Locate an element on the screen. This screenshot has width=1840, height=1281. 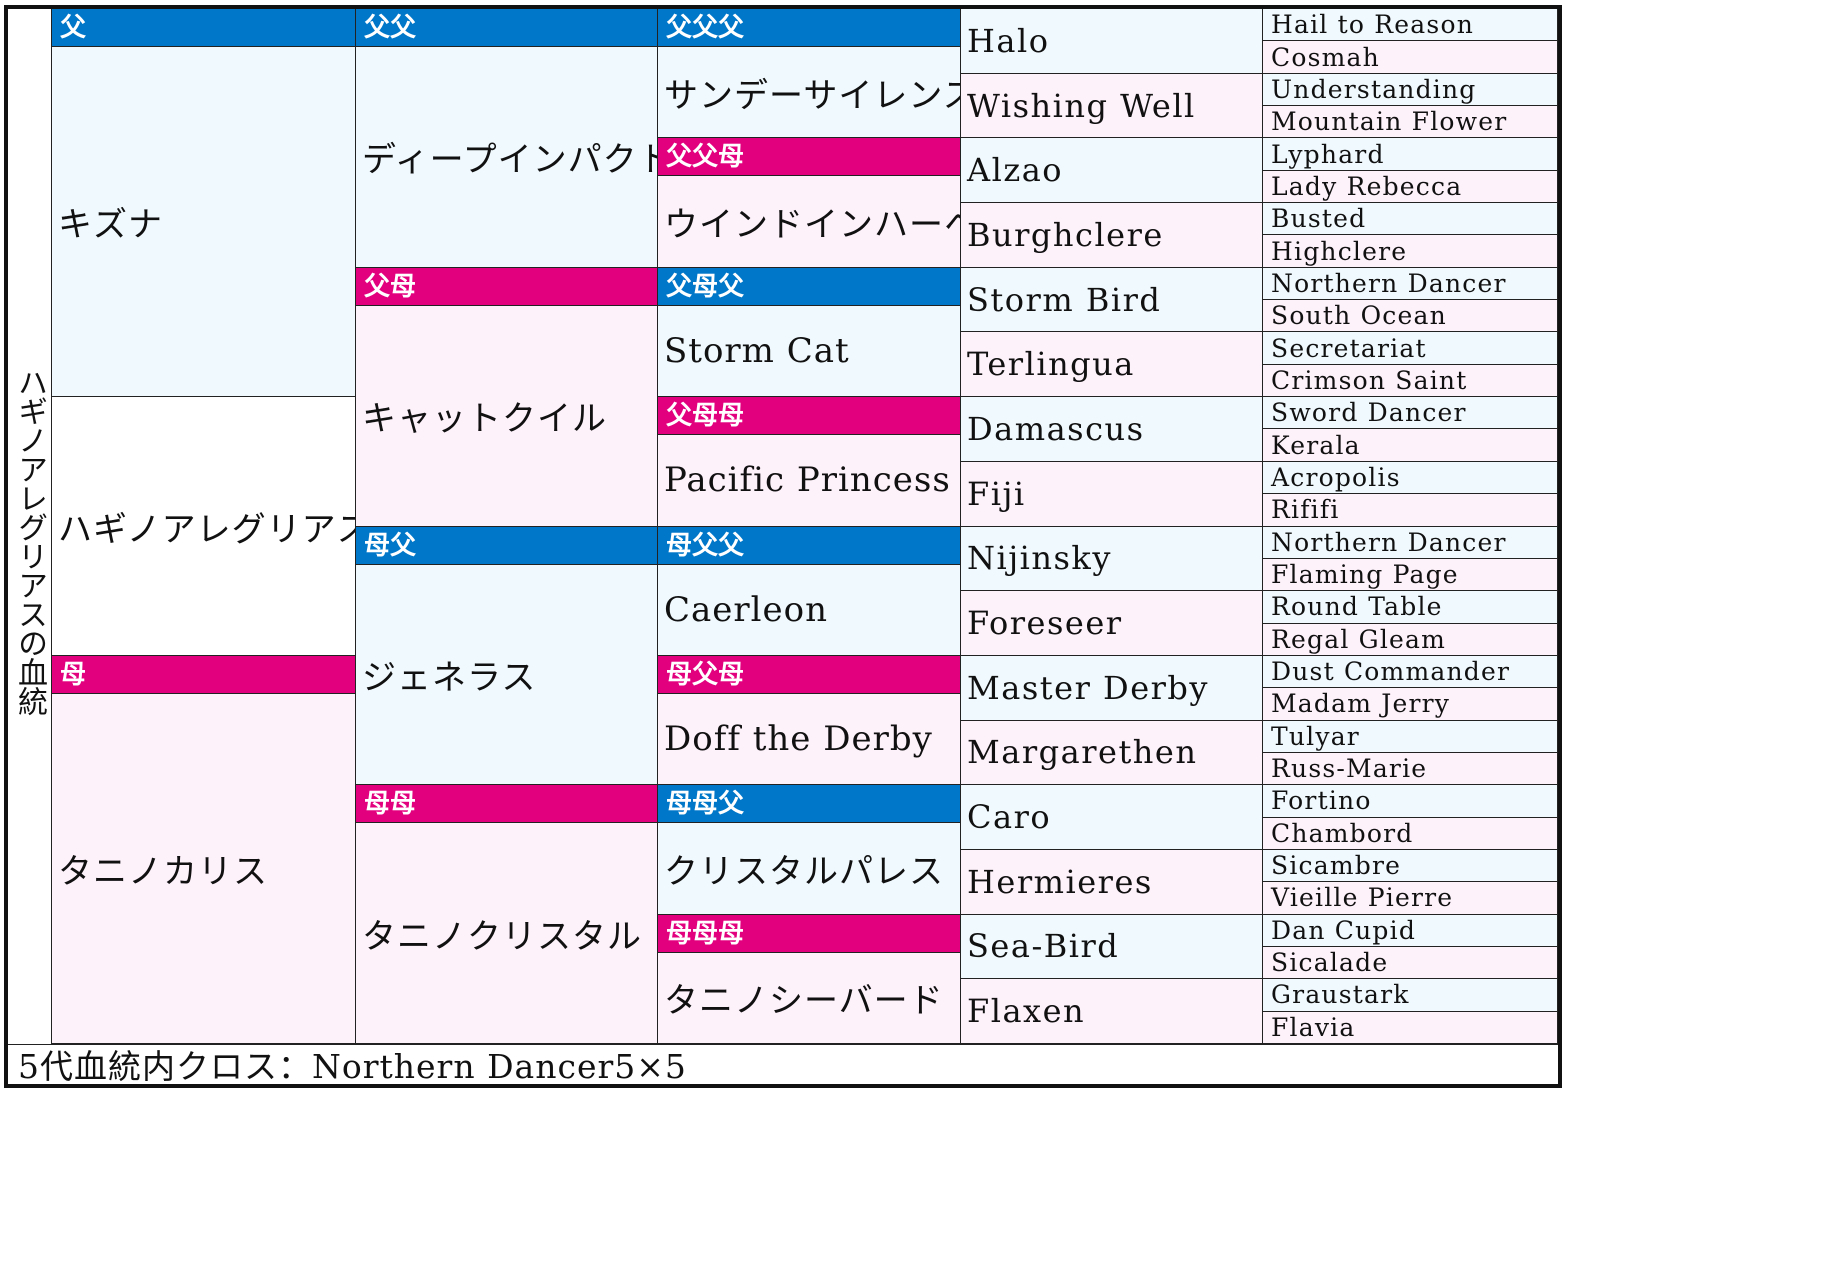
horse-name: Regal Gleam is located at coordinates (1359, 639).